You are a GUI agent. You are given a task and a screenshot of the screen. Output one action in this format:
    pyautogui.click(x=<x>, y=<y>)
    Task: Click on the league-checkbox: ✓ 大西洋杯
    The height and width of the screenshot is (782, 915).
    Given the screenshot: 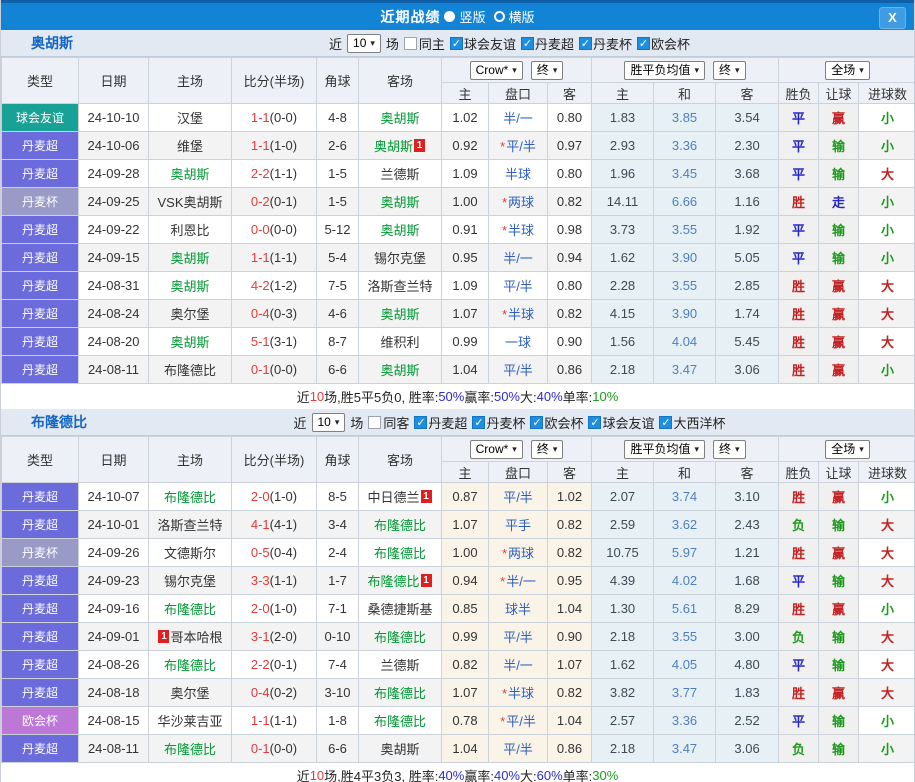 What is the action you would take?
    pyautogui.click(x=692, y=422)
    